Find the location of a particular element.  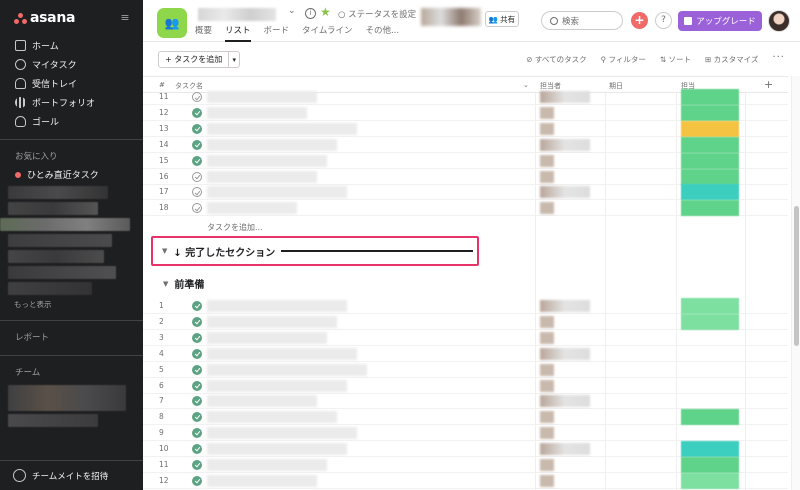

table-row: 16 is located at coordinates (465, 176).